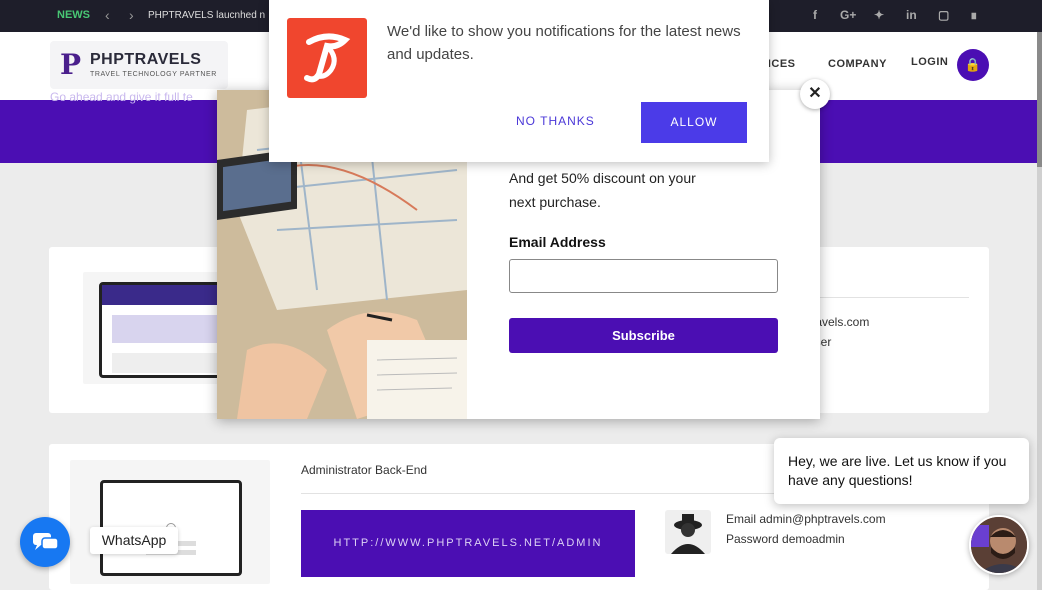  I want to click on logo-mark-icon: P, so click(71, 64).